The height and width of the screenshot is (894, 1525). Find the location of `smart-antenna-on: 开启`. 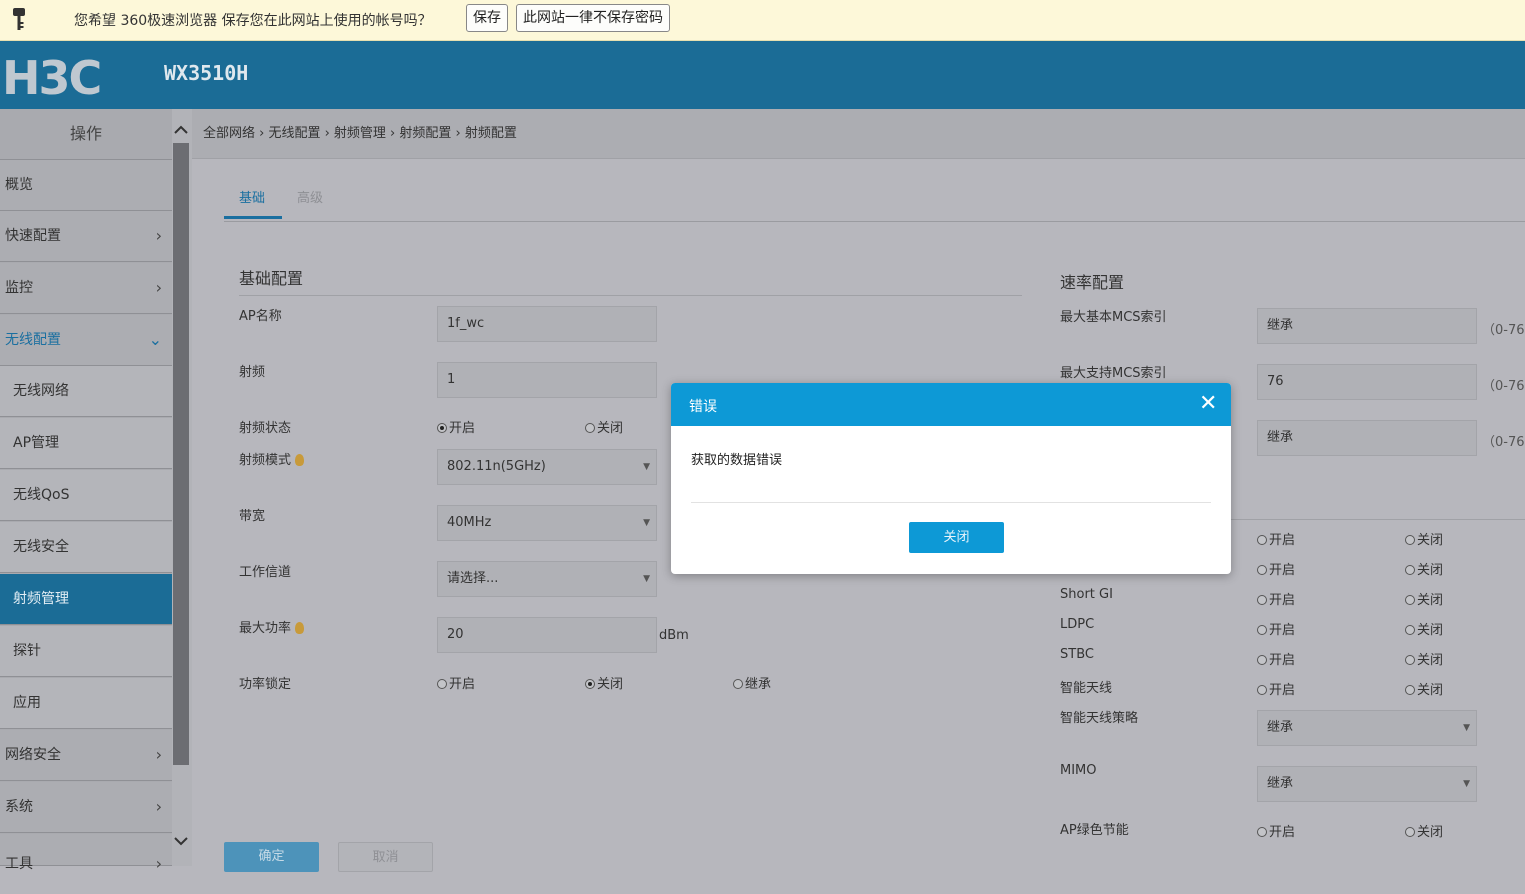

smart-antenna-on: 开启 is located at coordinates (1276, 688).